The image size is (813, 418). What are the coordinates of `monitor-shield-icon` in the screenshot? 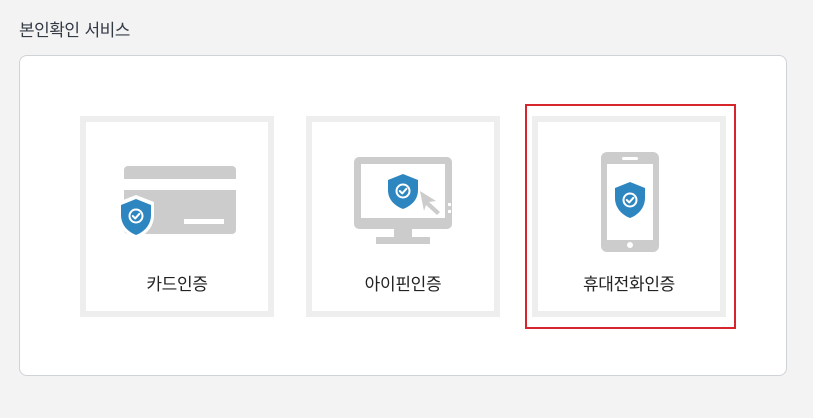 It's located at (403, 200).